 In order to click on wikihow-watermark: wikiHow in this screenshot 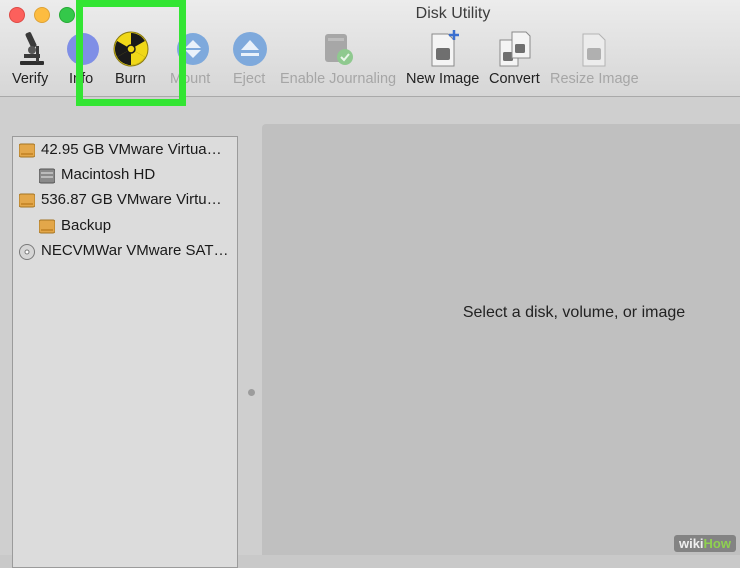, I will do `click(704, 543)`.